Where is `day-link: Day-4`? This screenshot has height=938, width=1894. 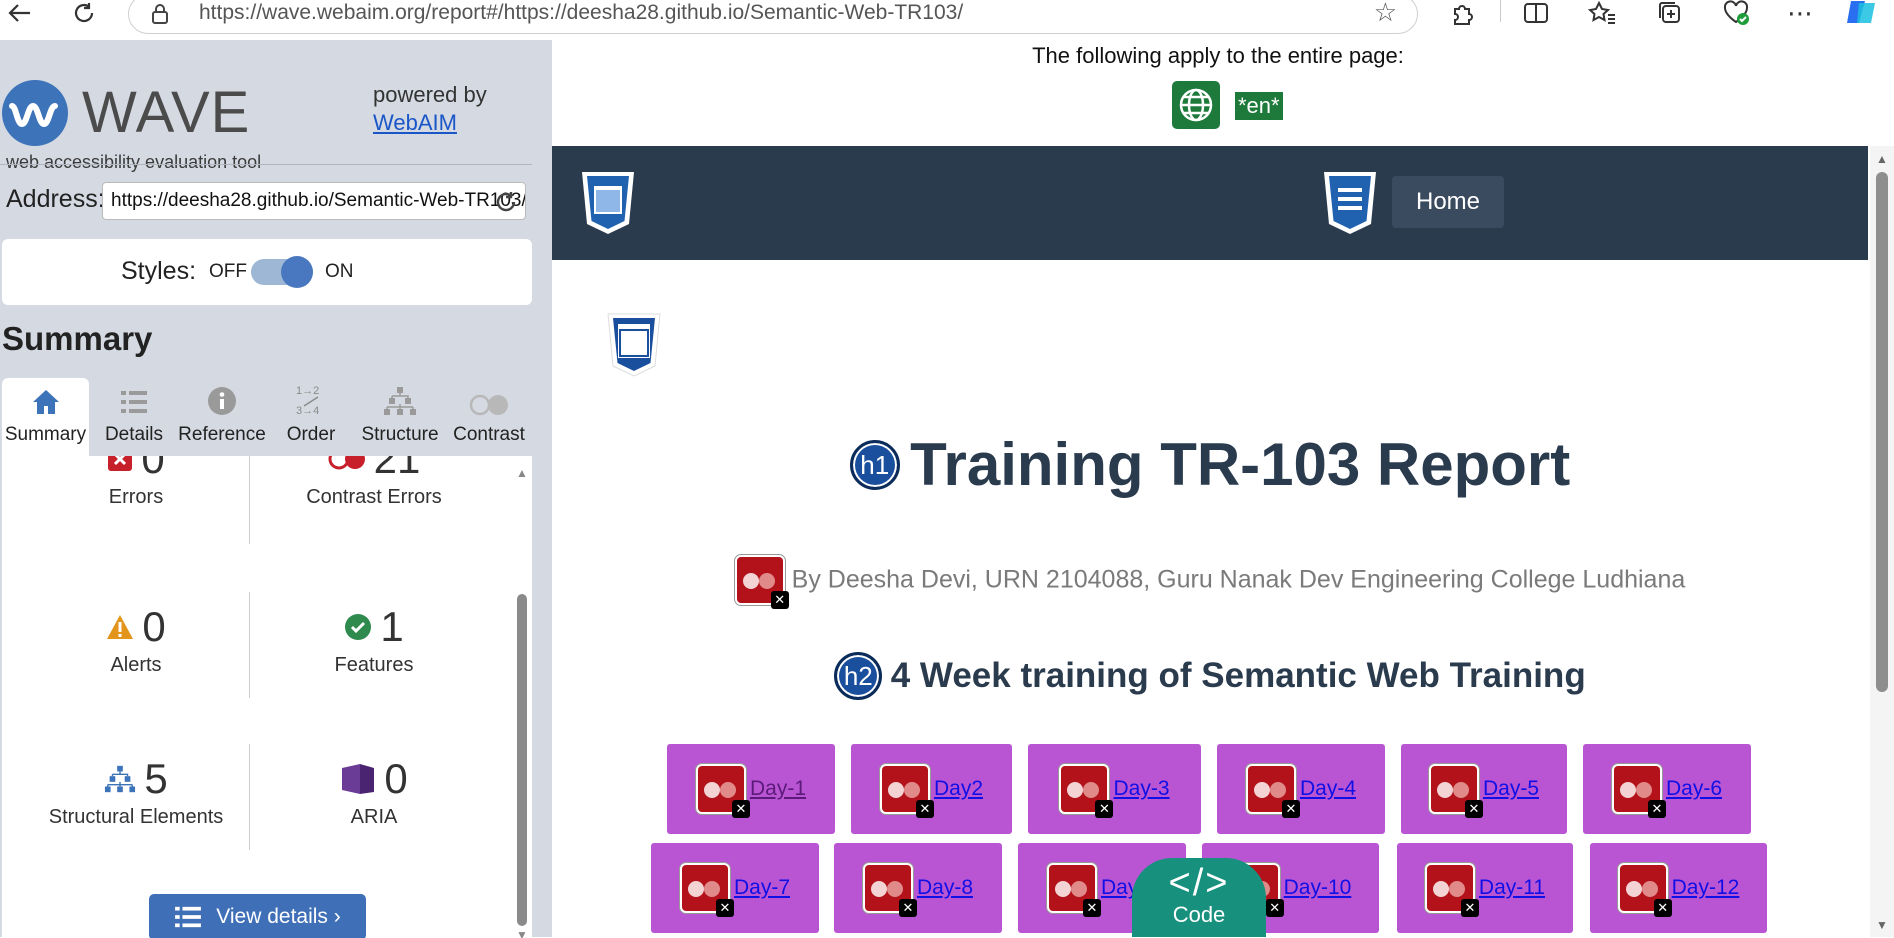 day-link: Day-4 is located at coordinates (1328, 789).